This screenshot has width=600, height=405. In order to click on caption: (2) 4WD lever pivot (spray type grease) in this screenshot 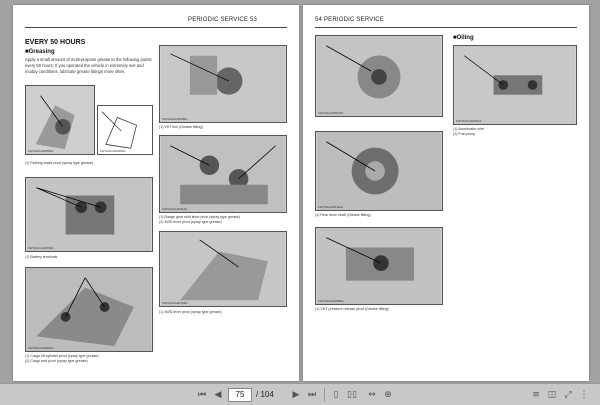, I will do `click(190, 222)`.